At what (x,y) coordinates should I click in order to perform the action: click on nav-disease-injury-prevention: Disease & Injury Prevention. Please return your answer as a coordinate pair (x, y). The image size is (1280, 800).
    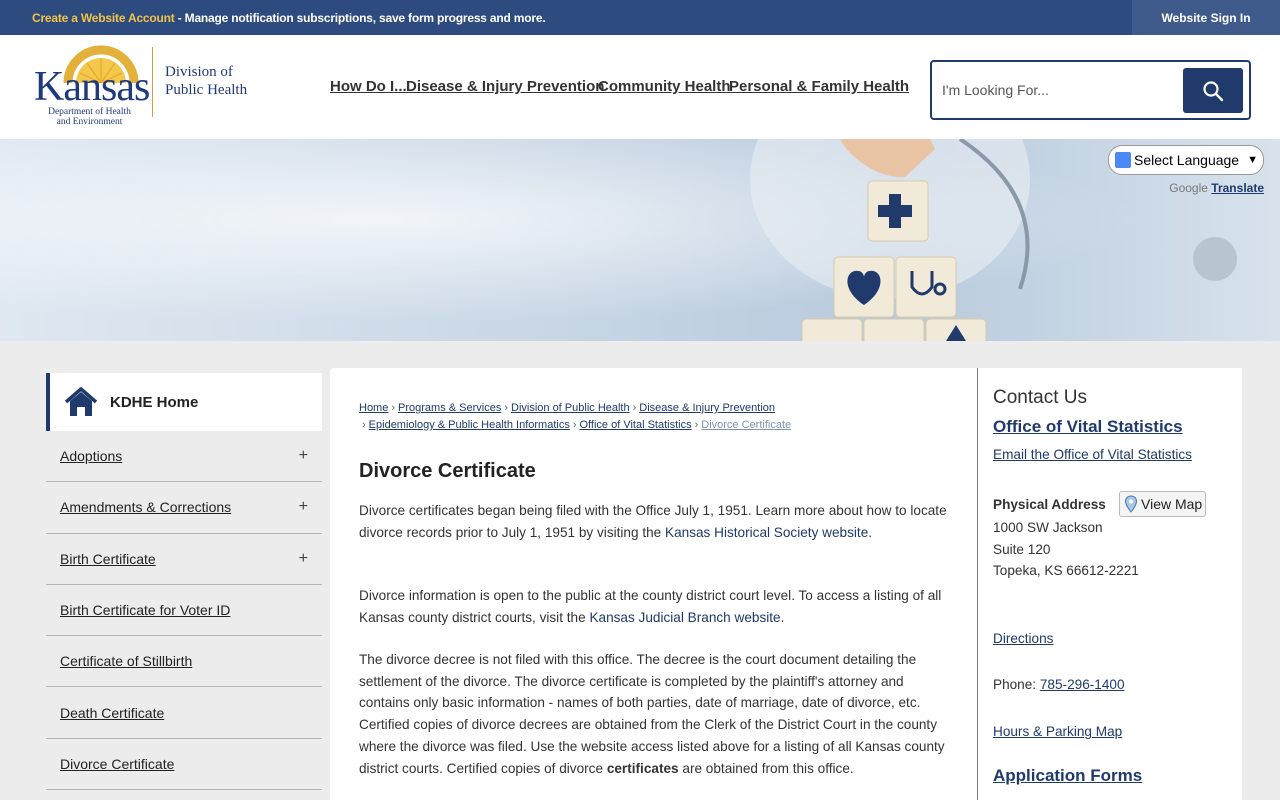
    Looking at the image, I should click on (505, 86).